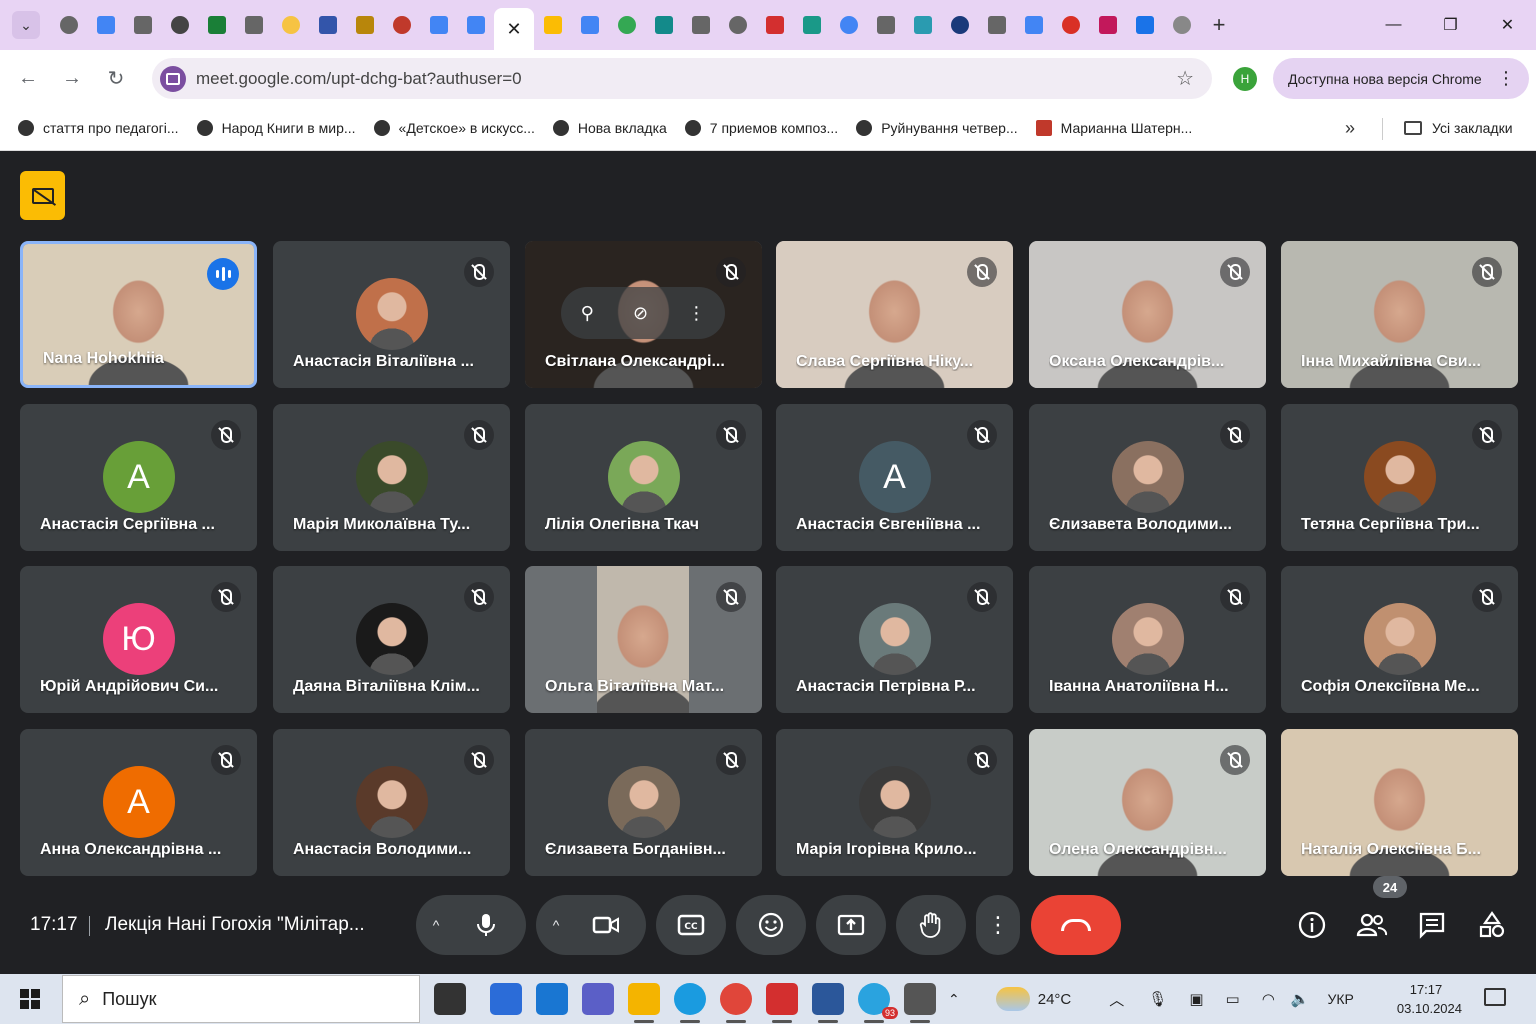  What do you see at coordinates (736, 1003) in the screenshot?
I see `taskbar-app-chrome-icon` at bounding box center [736, 1003].